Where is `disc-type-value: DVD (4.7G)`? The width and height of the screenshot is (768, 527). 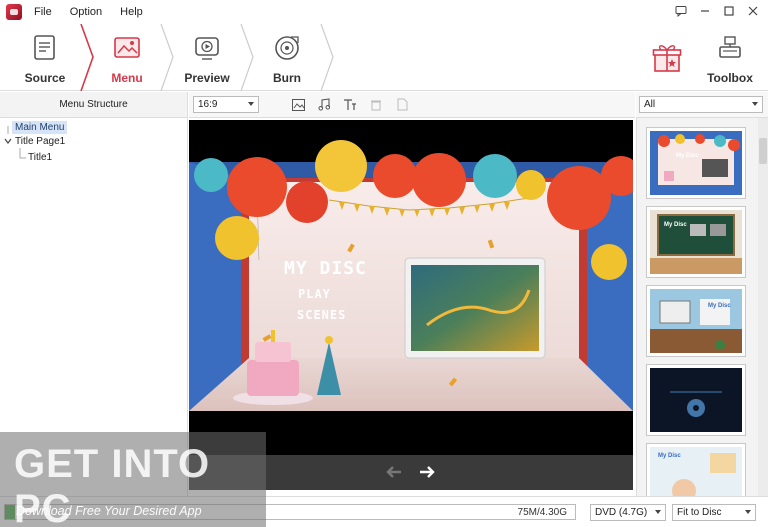
disc-type-value: DVD (4.7G) is located at coordinates (621, 512).